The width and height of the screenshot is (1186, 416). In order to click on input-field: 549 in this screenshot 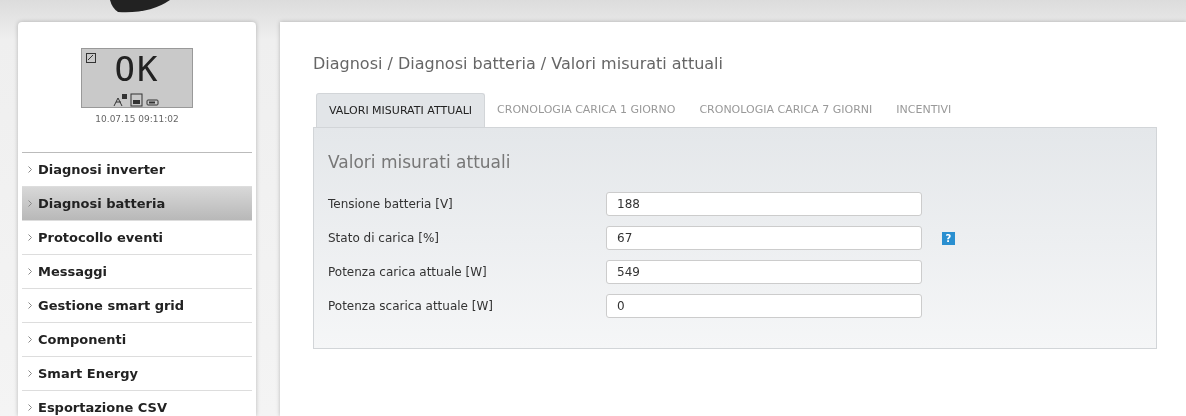, I will do `click(764, 272)`.